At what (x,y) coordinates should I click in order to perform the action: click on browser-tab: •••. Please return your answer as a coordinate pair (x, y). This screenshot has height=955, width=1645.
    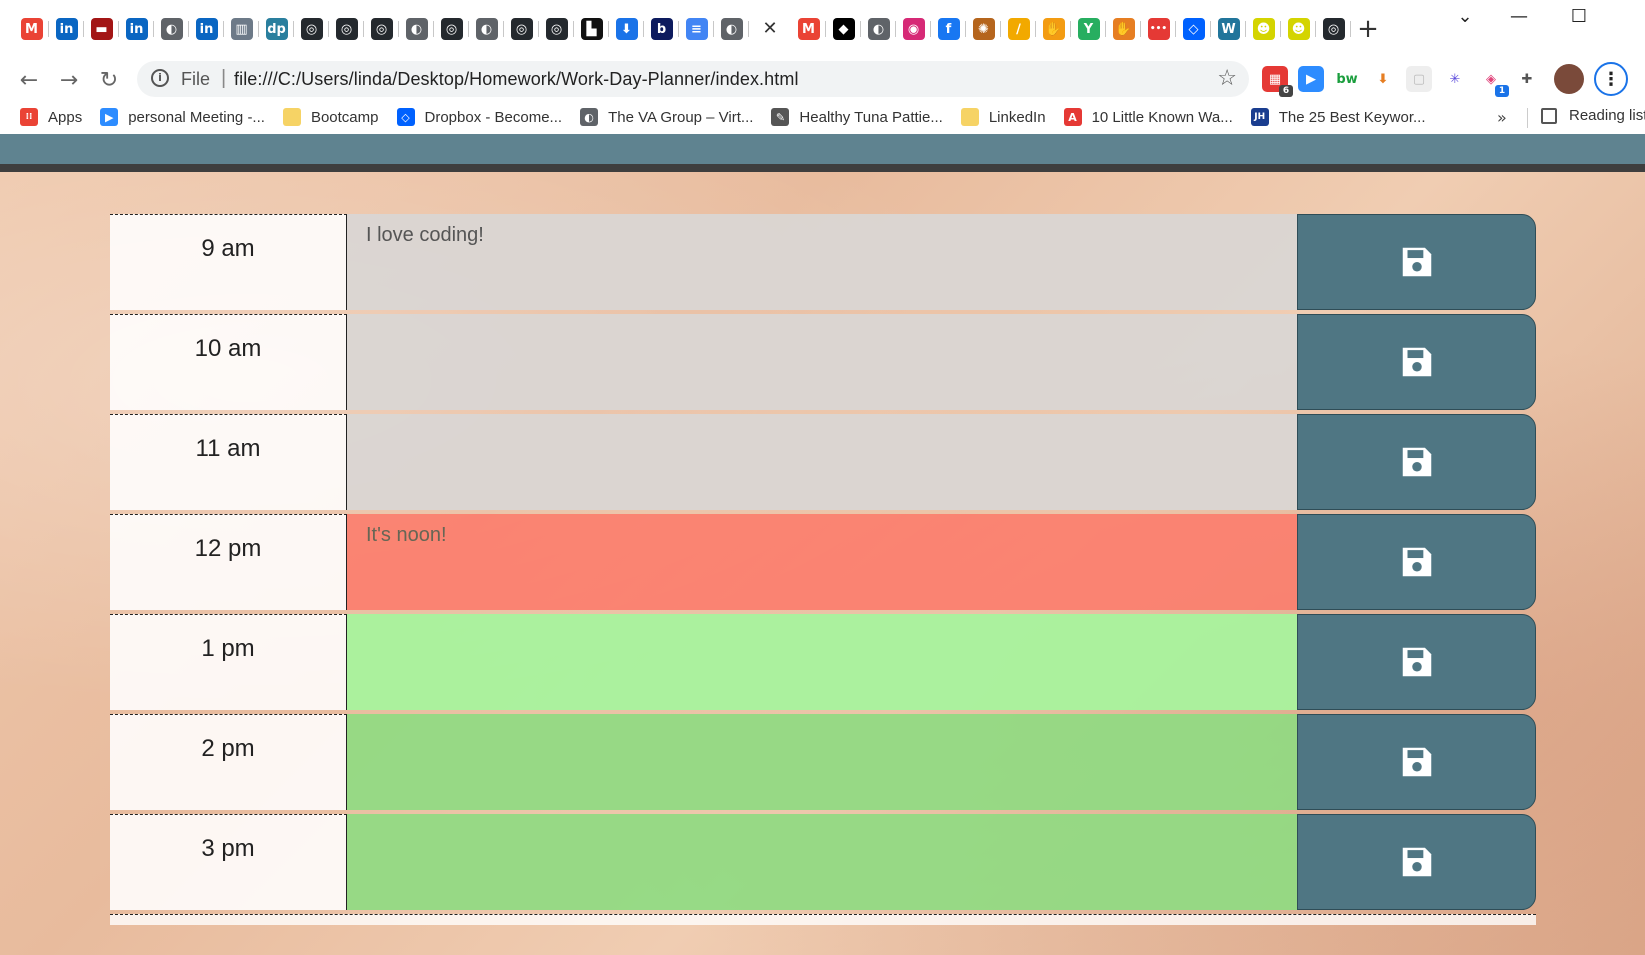
    Looking at the image, I should click on (1158, 29).